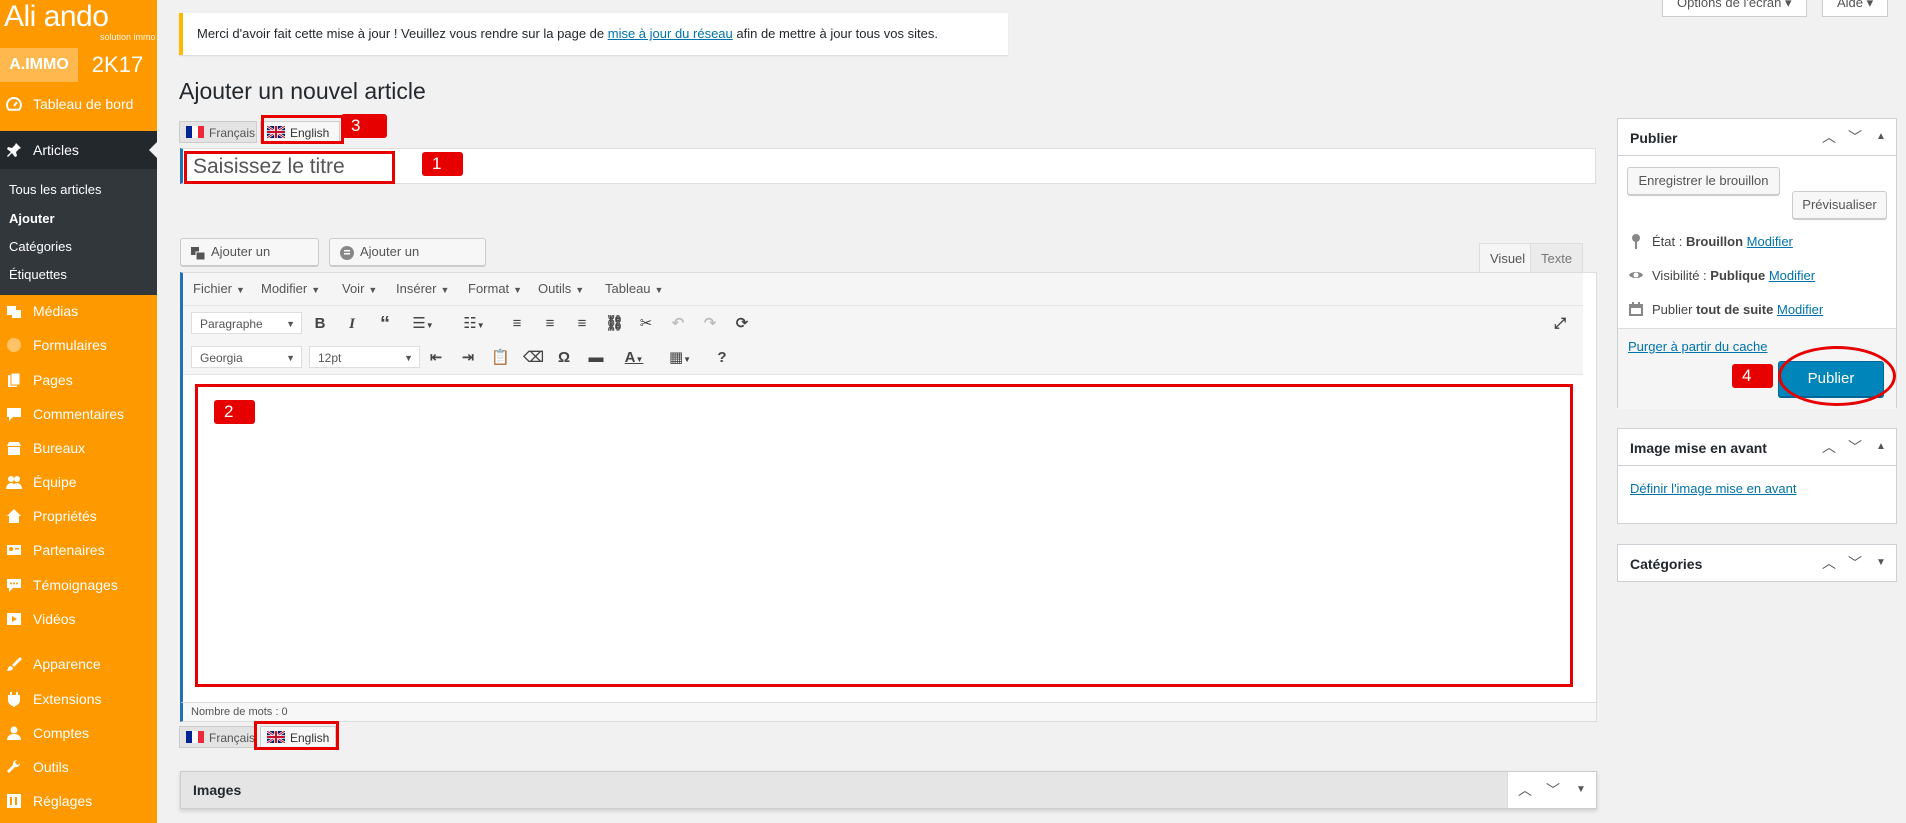  Describe the element at coordinates (596, 358) in the screenshot. I see `horizontal-rule-icon: ▬` at that location.